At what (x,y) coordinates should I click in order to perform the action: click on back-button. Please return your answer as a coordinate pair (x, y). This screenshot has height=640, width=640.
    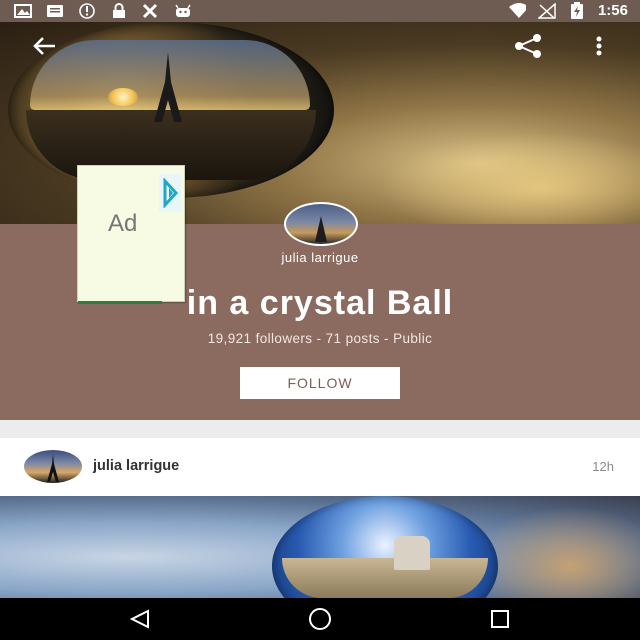
    Looking at the image, I should click on (44, 46).